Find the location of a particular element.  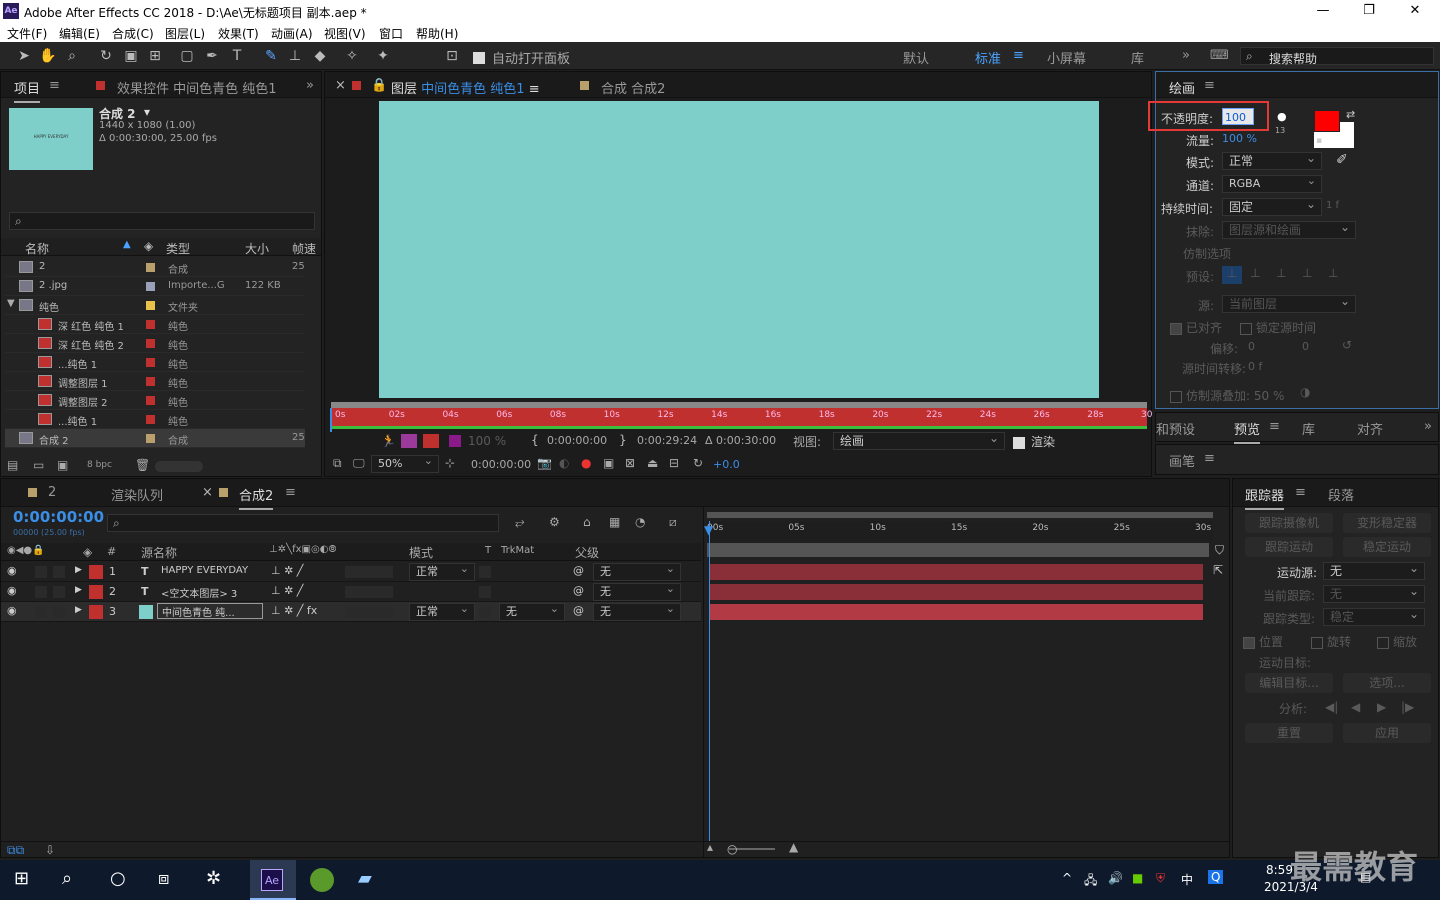

timeline-ruler: 00s 05s 10s 15s 20s 25s 30s is located at coordinates (960, 531).